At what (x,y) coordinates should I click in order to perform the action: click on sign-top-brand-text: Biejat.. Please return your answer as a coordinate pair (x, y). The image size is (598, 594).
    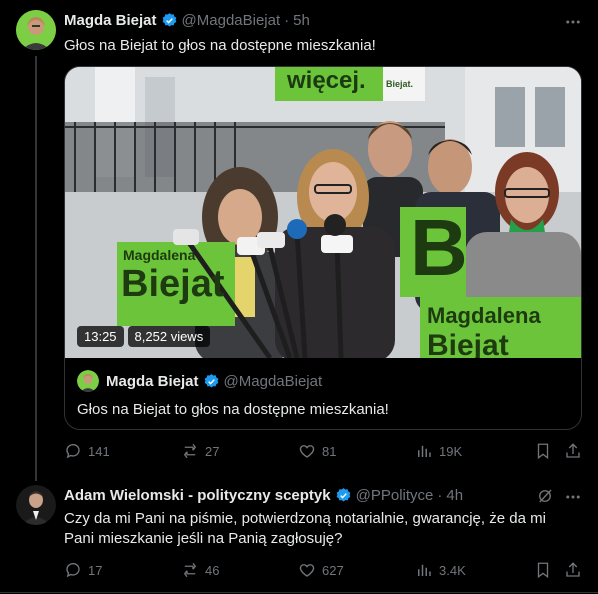
    Looking at the image, I should click on (400, 84).